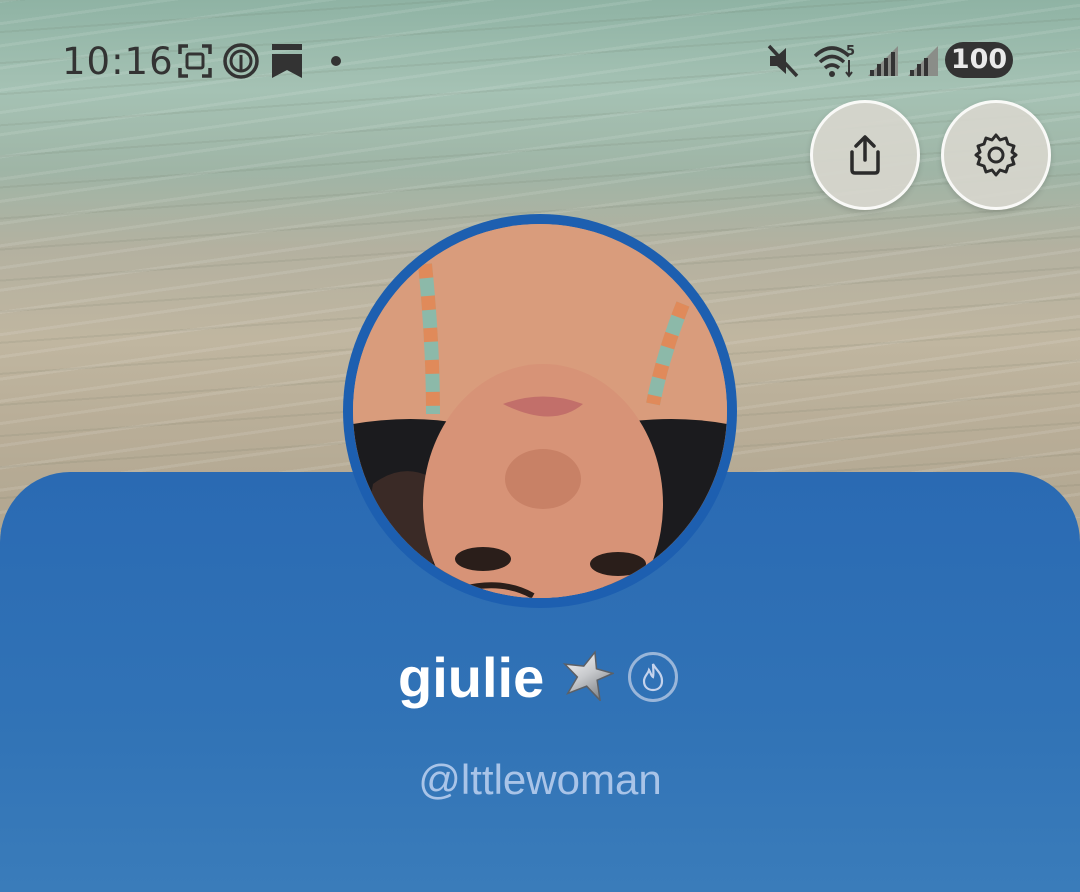 The image size is (1080, 892). I want to click on avatar-photo, so click(540, 411).